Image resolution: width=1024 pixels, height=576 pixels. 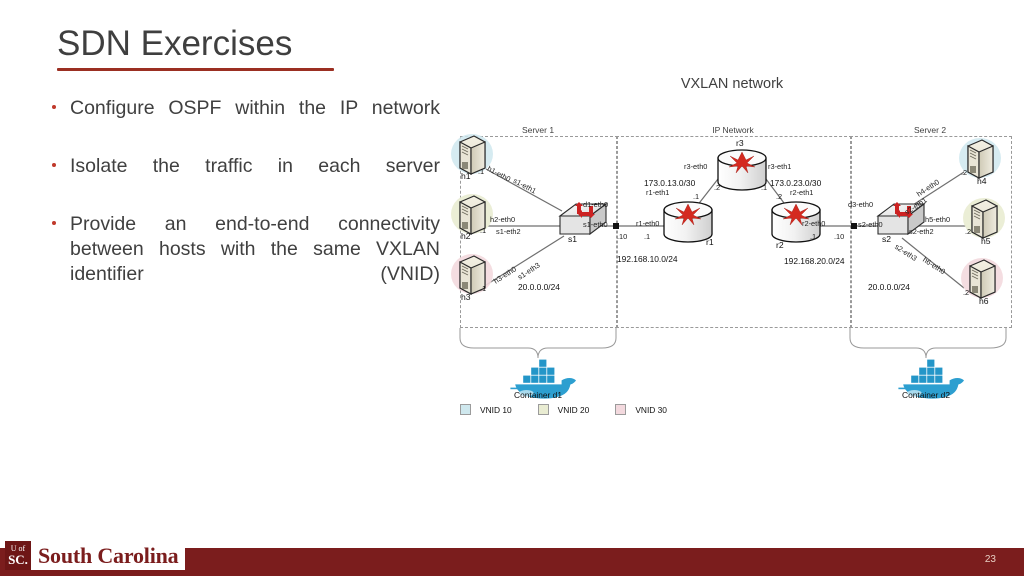 I want to click on host-label-h4: h4, so click(x=982, y=181).